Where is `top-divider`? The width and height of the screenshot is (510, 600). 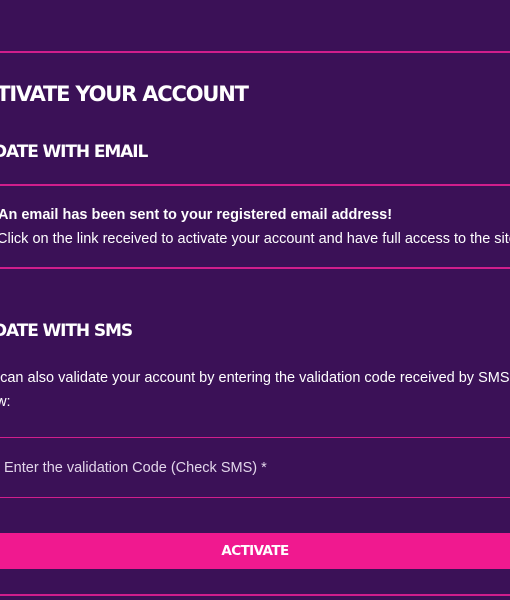 top-divider is located at coordinates (255, 52).